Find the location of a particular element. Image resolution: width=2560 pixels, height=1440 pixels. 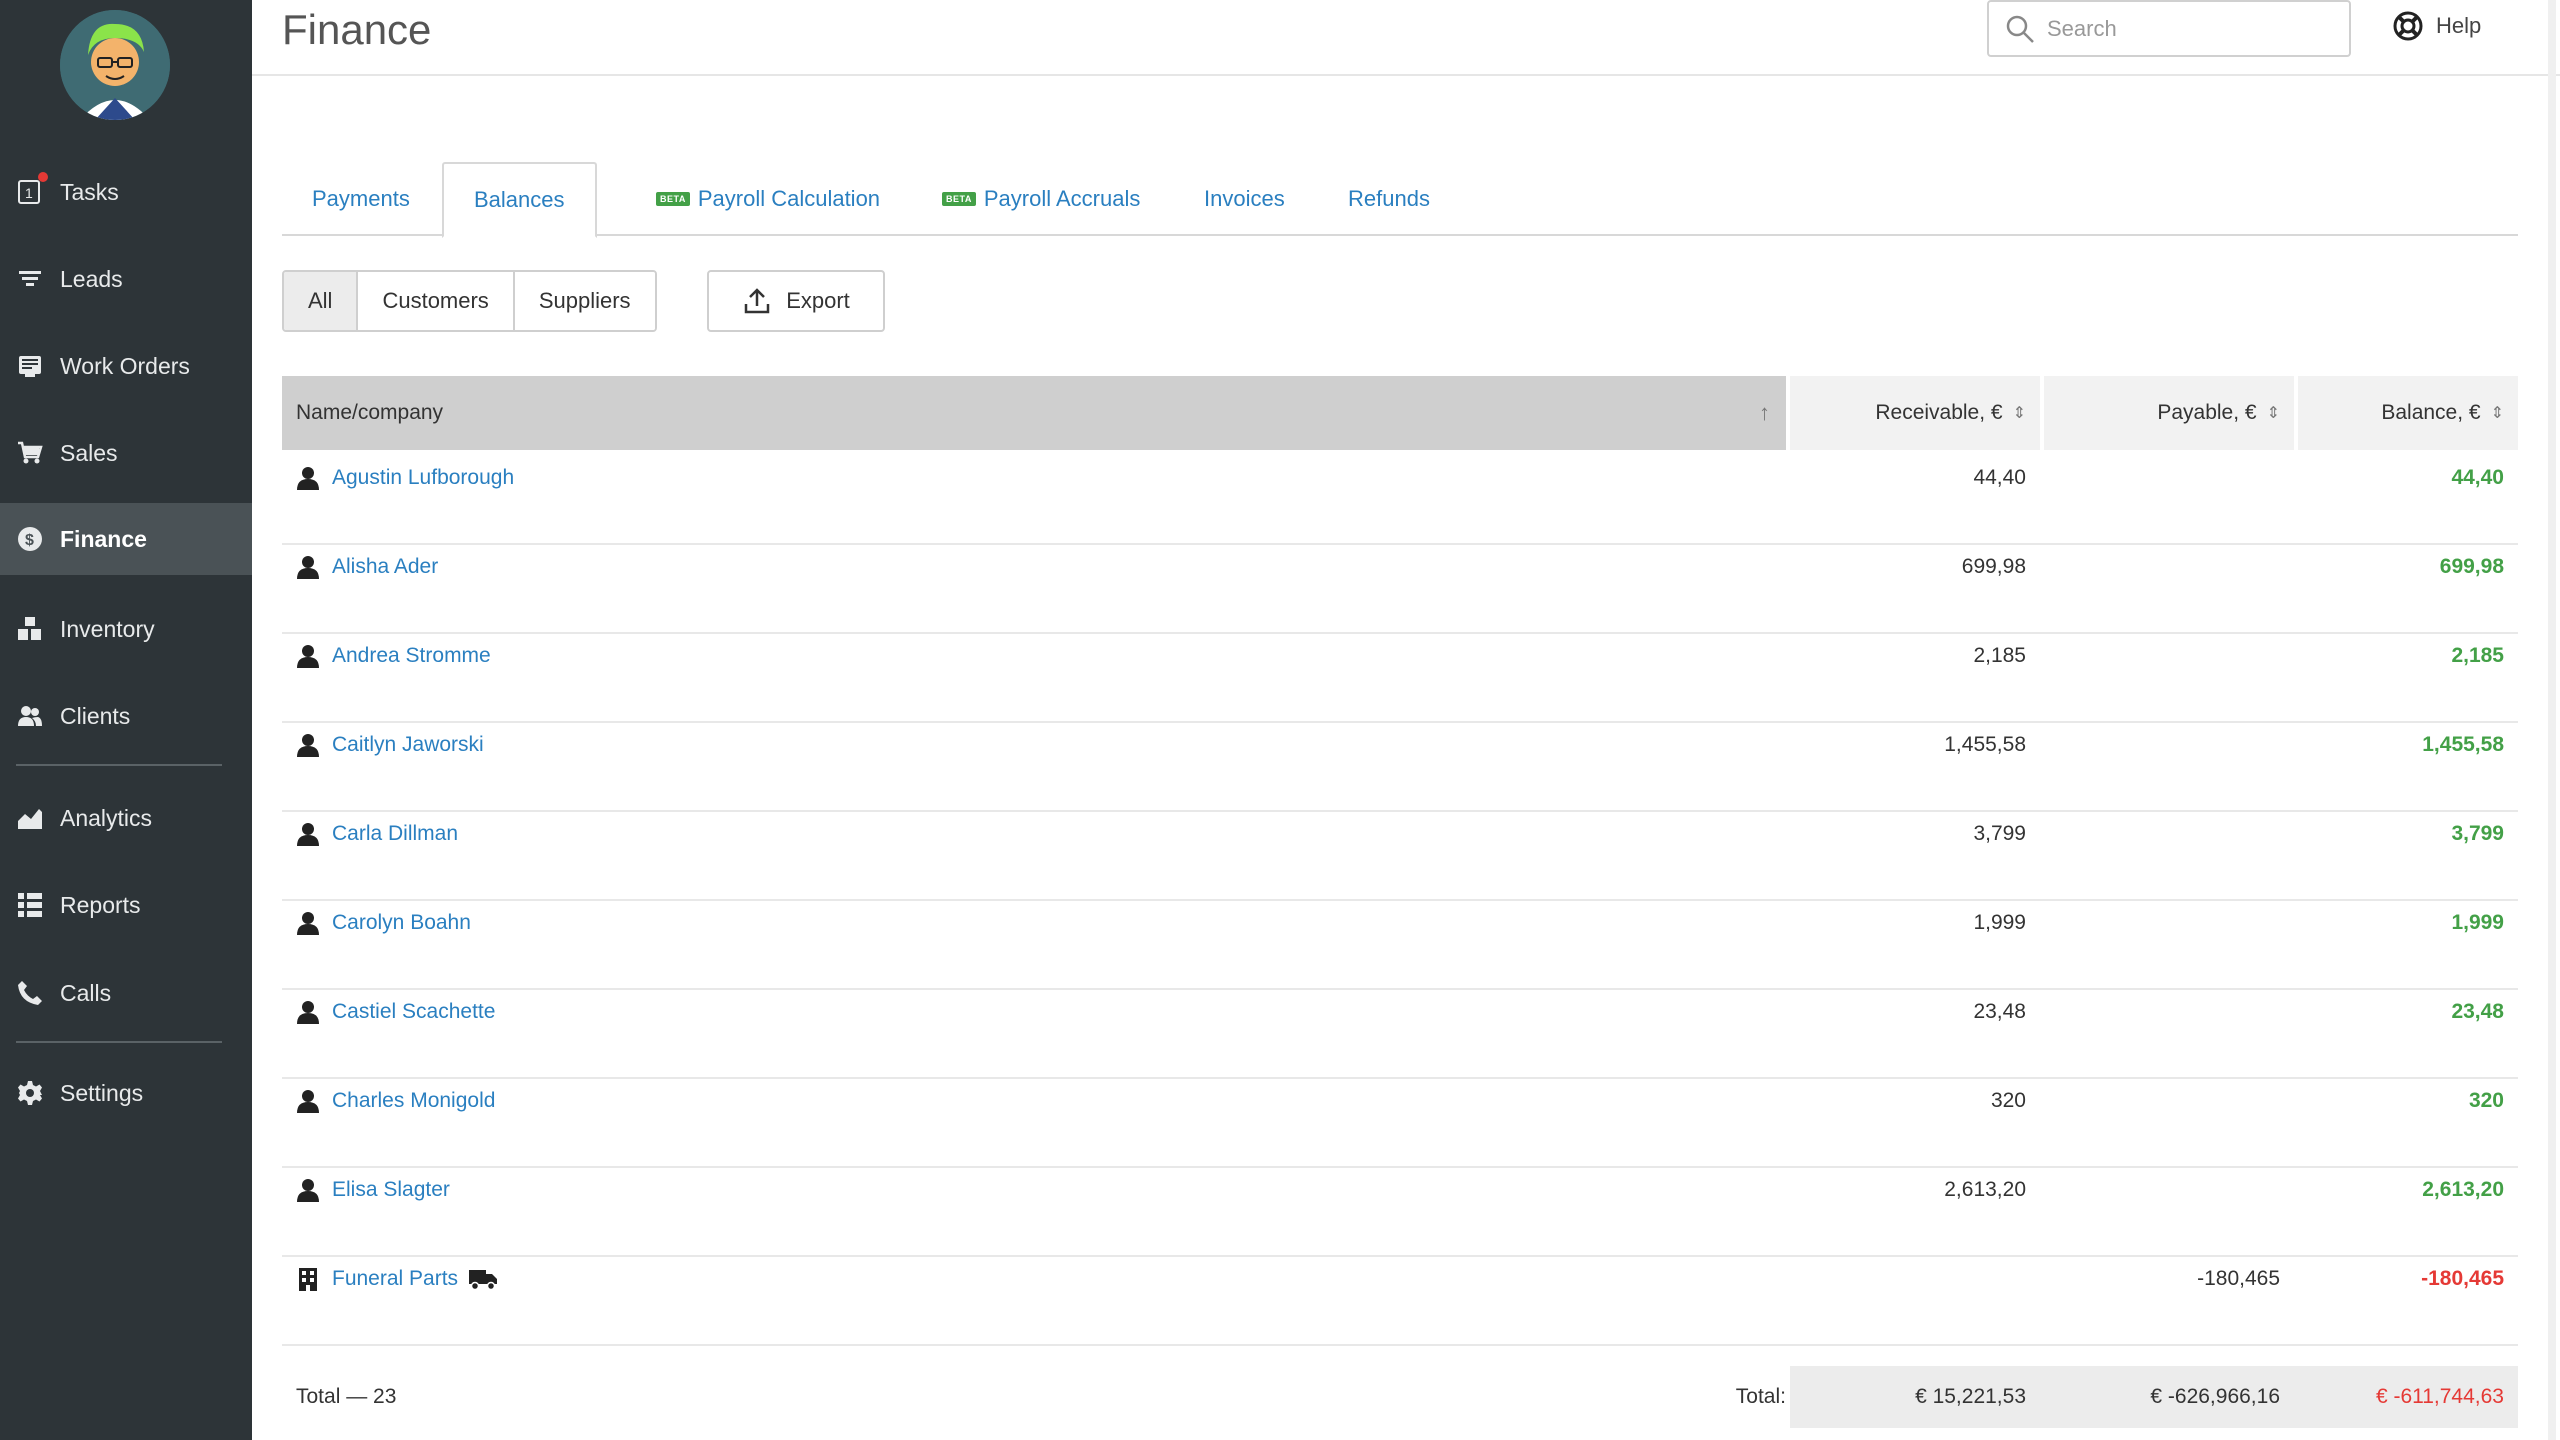

help-button: Help is located at coordinates (2436, 26).